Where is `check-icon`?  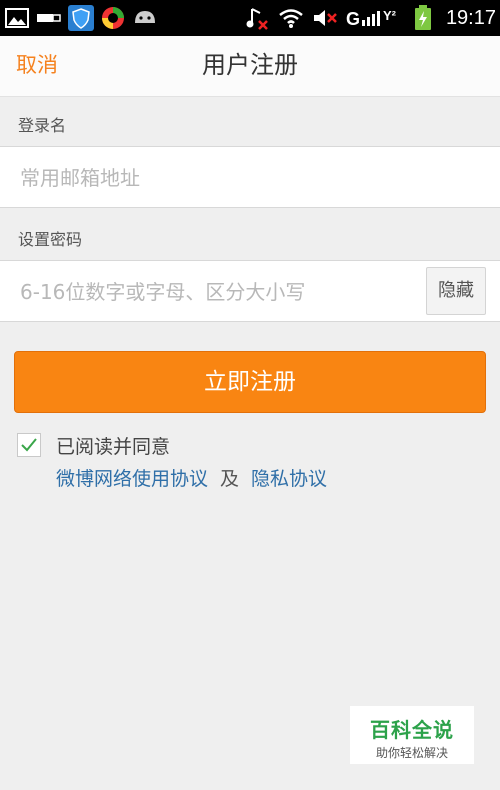 check-icon is located at coordinates (29, 445).